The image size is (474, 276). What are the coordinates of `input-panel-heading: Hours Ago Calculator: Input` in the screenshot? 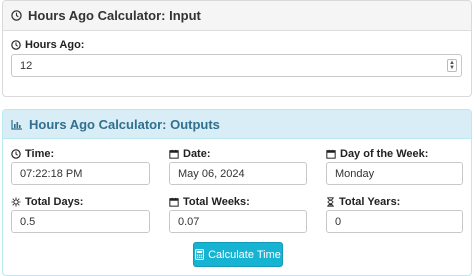 It's located at (237, 16).